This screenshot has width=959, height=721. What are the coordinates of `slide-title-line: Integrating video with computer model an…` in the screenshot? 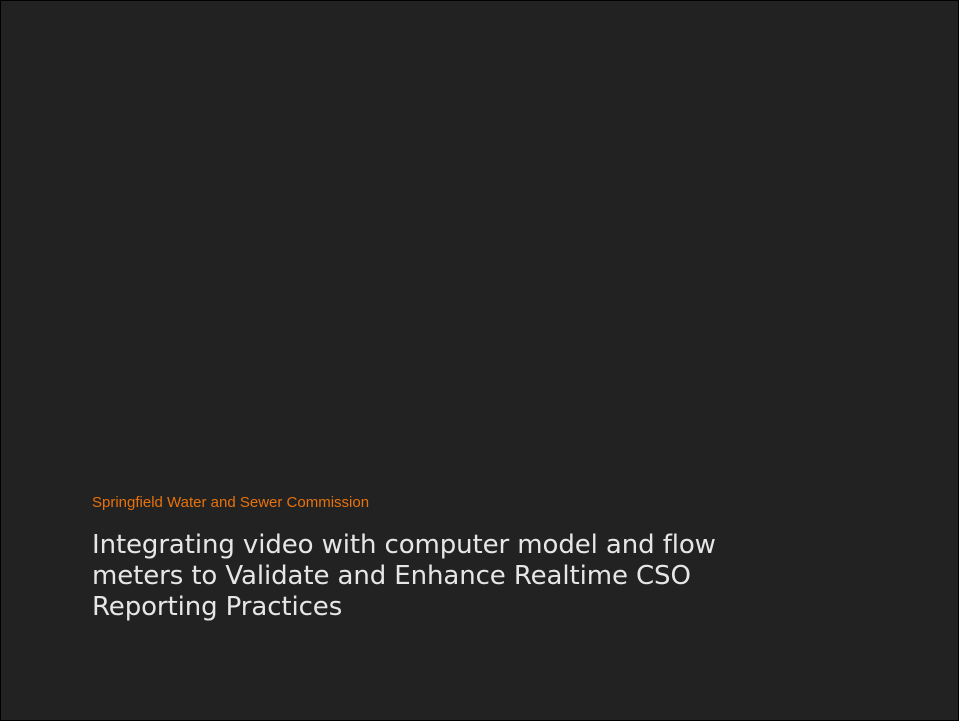 It's located at (404, 545).